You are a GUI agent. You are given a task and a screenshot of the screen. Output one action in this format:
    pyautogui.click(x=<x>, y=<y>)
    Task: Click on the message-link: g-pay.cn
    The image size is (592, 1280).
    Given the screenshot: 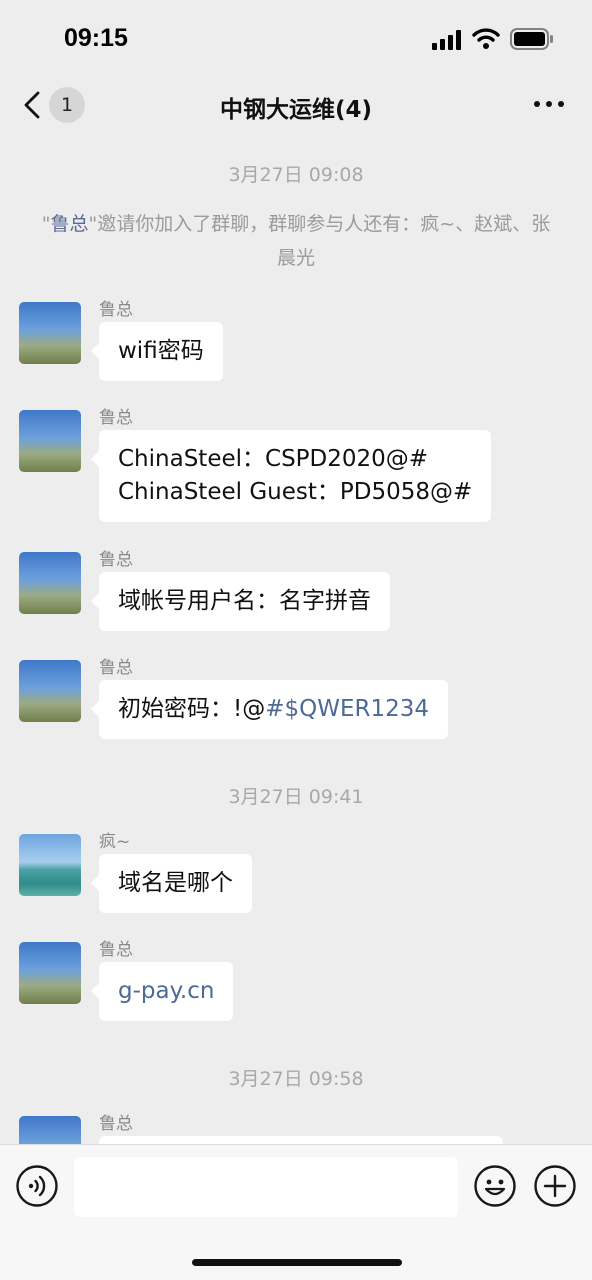 What is the action you would take?
    pyautogui.click(x=166, y=991)
    